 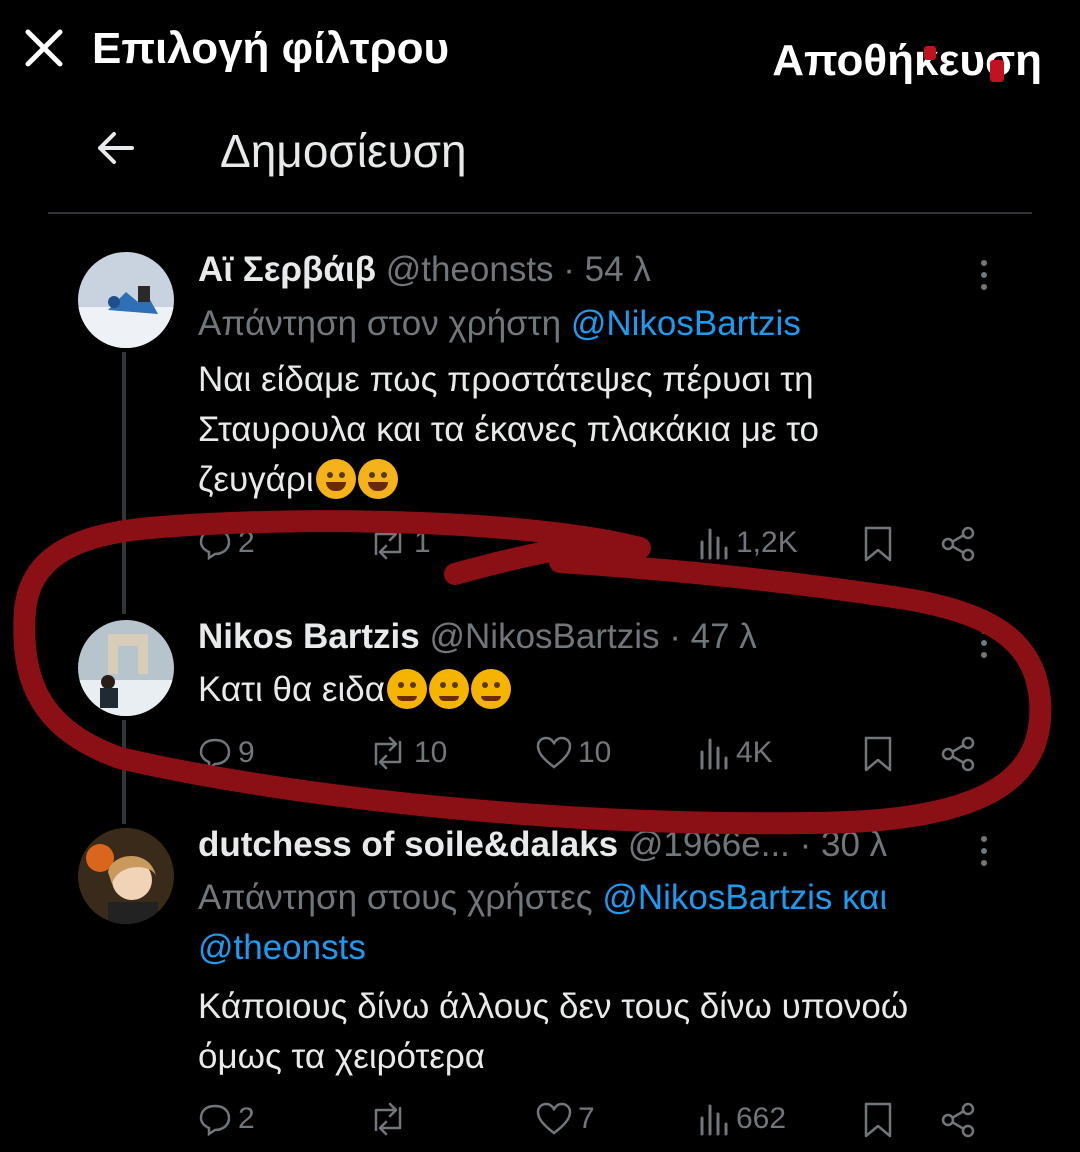 What do you see at coordinates (761, 1118) in the screenshot?
I see `views-count: 662` at bounding box center [761, 1118].